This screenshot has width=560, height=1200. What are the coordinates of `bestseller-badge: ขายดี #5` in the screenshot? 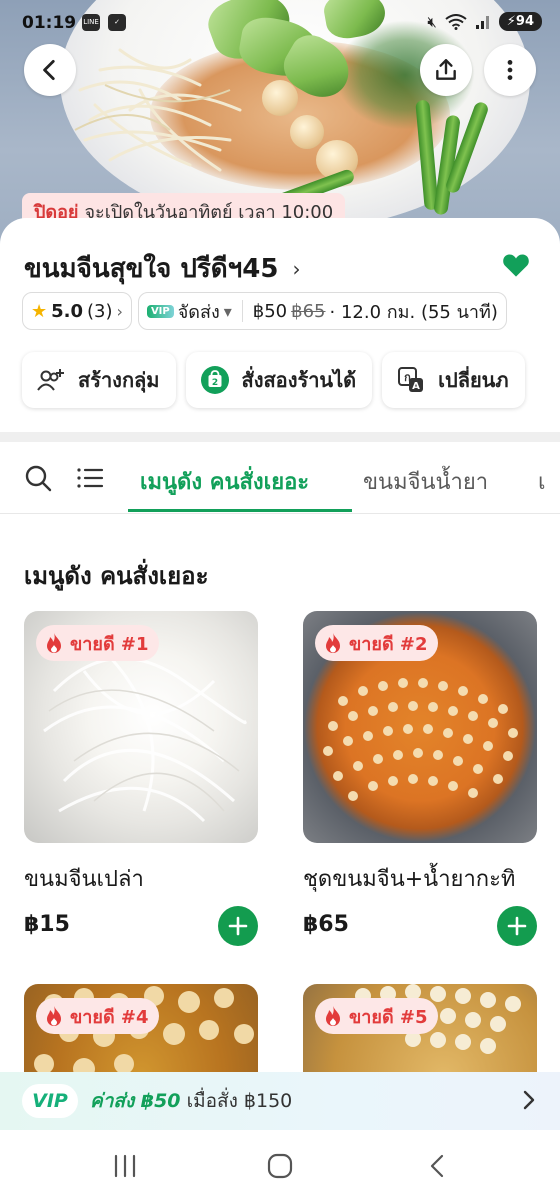 It's located at (376, 1016).